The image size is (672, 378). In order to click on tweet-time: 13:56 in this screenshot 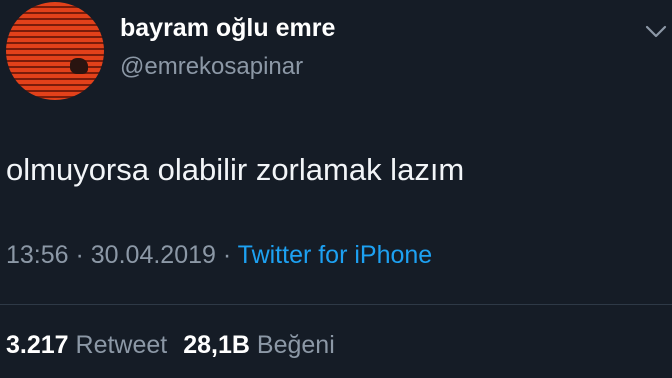, I will do `click(37, 255)`.